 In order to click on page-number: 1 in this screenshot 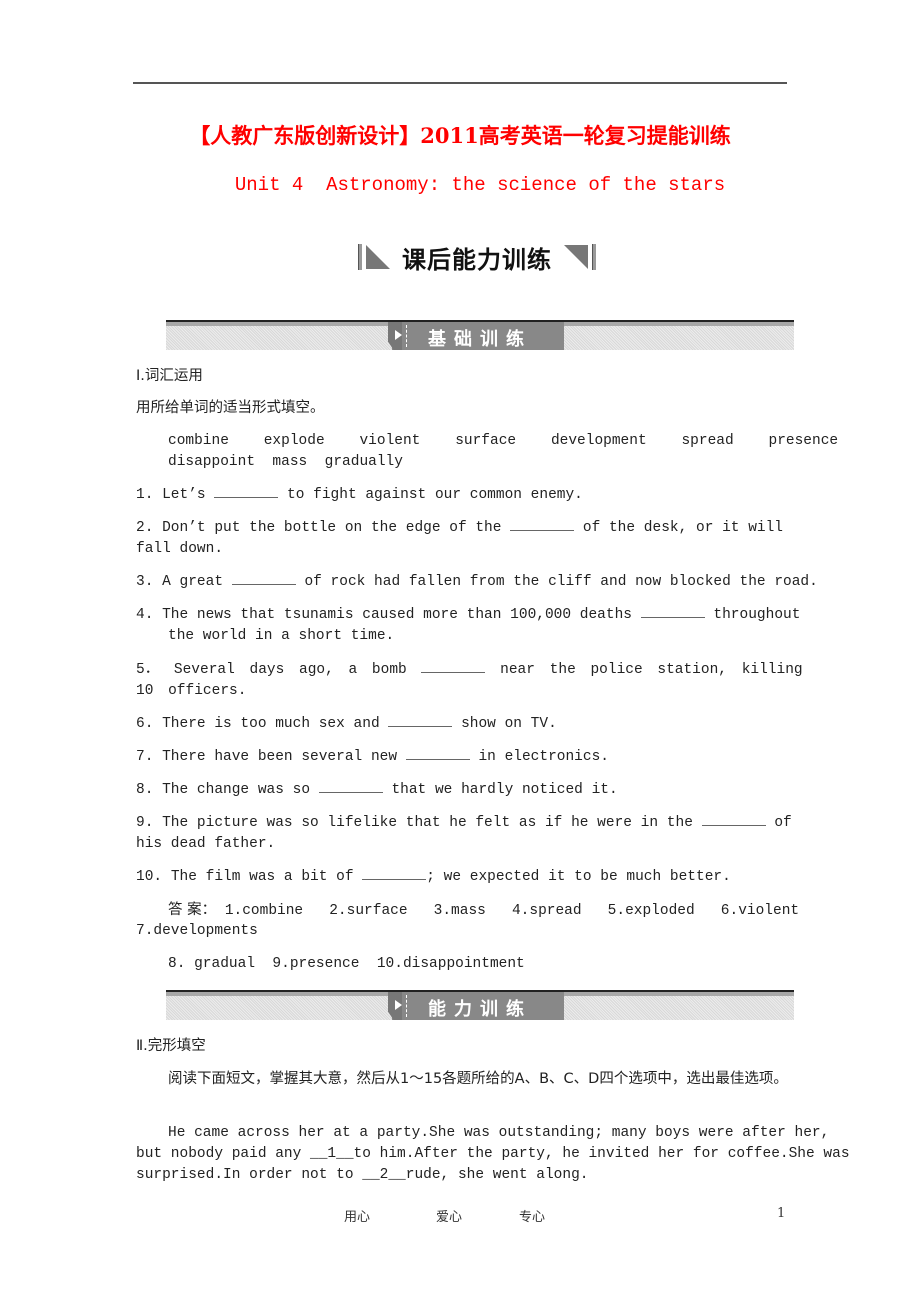, I will do `click(781, 1213)`.